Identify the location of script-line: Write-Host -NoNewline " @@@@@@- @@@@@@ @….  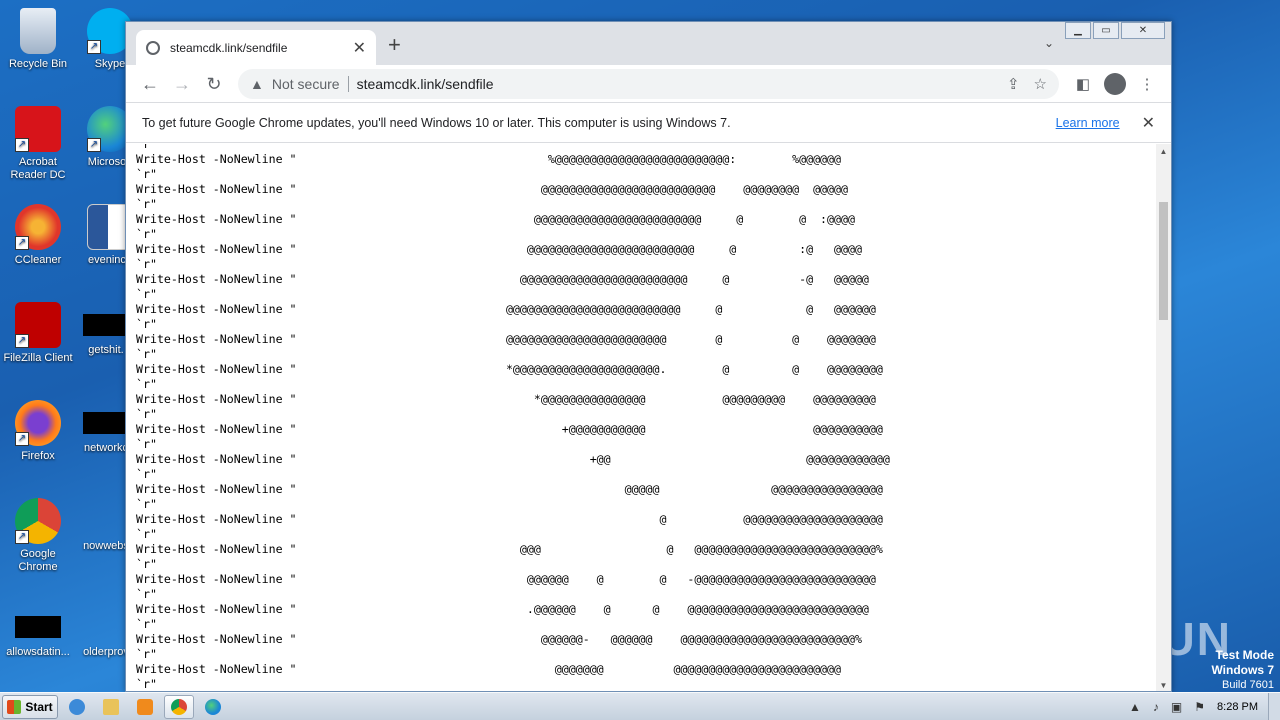
(499, 639).